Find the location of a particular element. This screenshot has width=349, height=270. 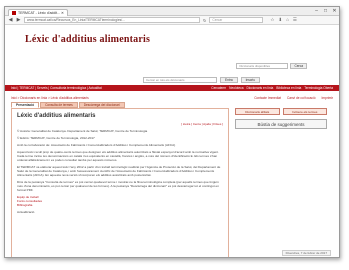

page-title: Léxic d'additius alimentaris is located at coordinates (88, 39).